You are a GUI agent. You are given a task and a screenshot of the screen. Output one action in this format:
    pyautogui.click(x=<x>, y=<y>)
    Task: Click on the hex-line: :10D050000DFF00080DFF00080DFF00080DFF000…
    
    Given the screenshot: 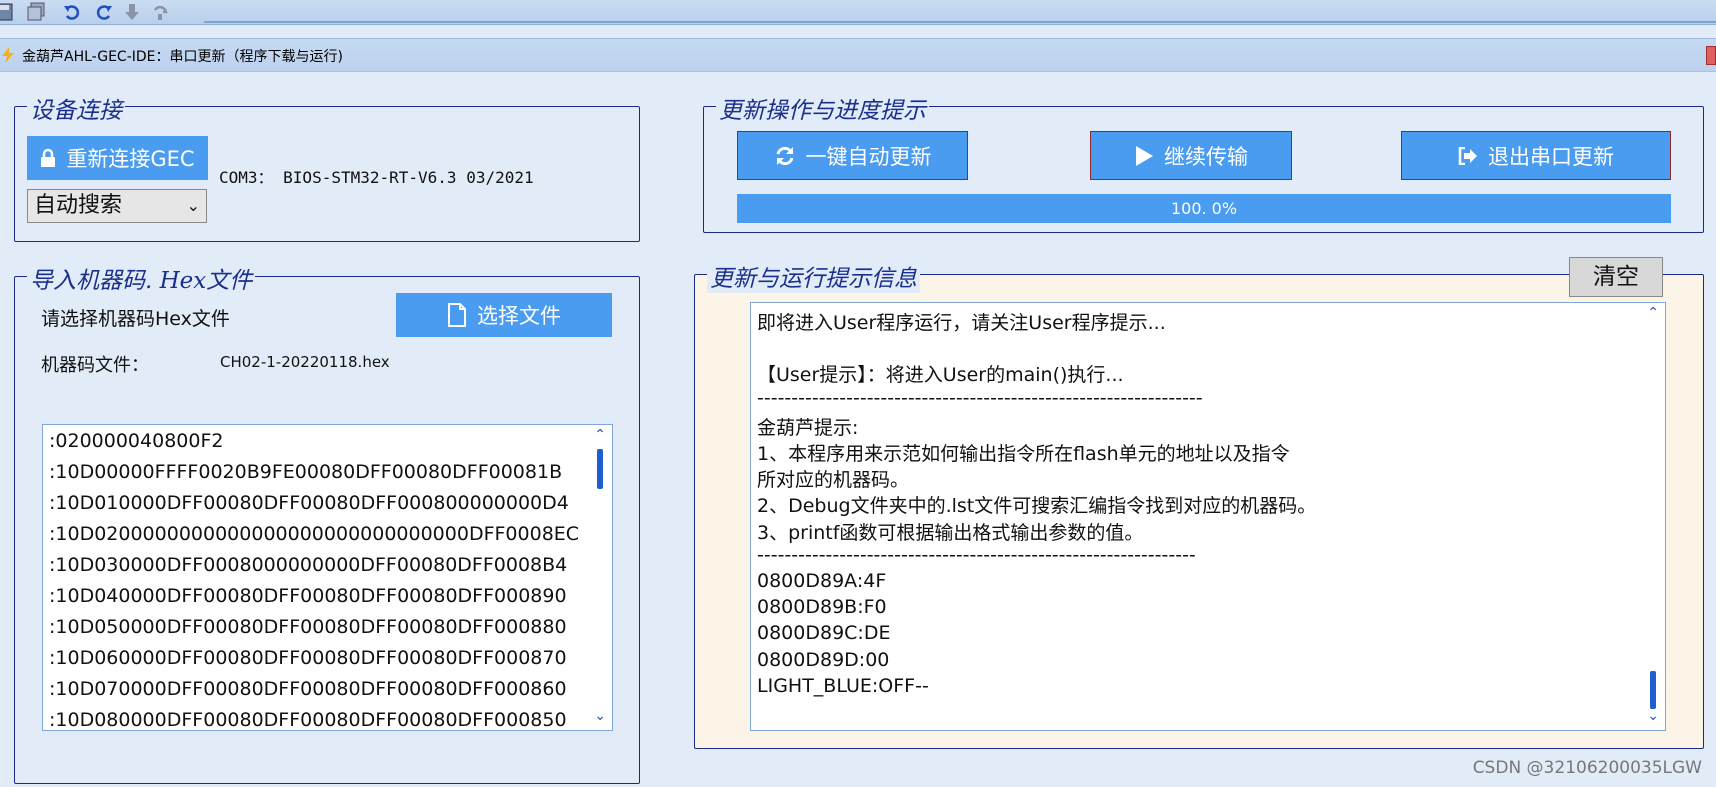 What is the action you would take?
    pyautogui.click(x=308, y=627)
    